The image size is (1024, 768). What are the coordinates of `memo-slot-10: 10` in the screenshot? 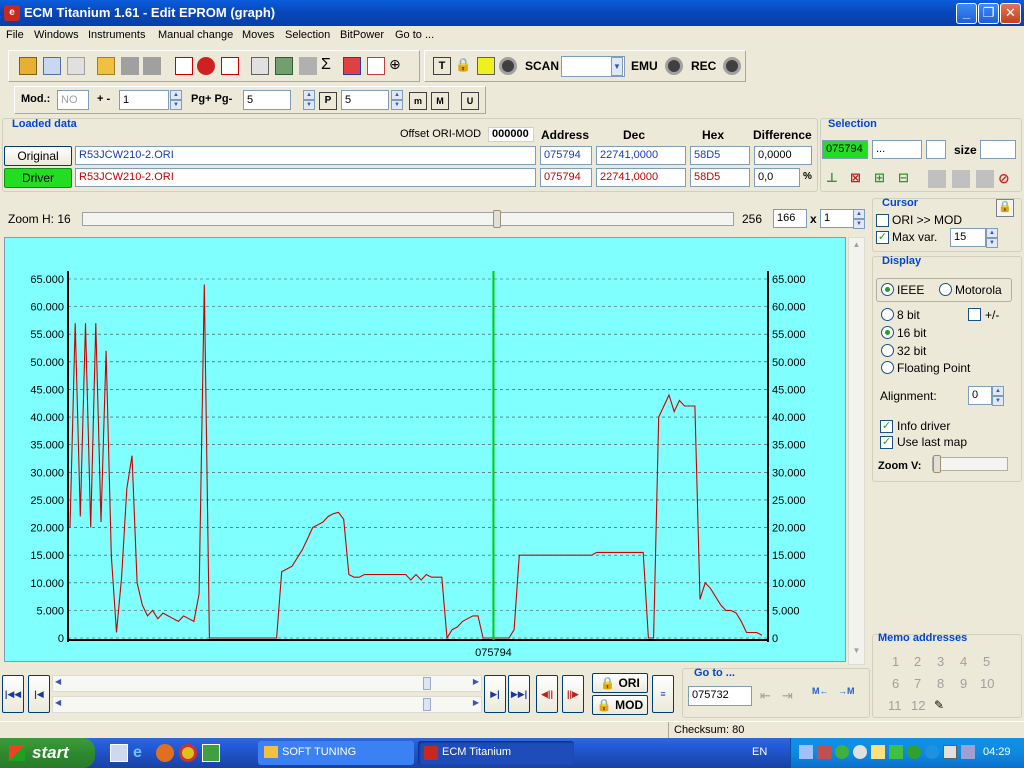 It's located at (987, 683).